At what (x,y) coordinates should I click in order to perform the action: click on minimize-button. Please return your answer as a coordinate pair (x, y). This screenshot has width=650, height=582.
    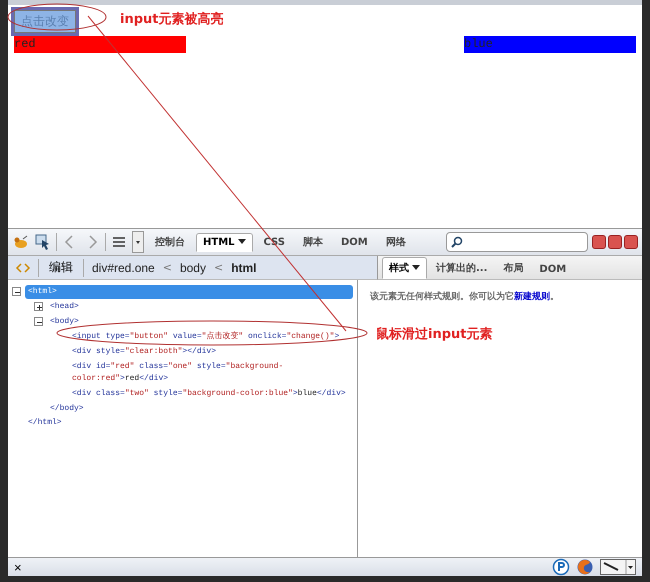
    Looking at the image, I should click on (599, 242).